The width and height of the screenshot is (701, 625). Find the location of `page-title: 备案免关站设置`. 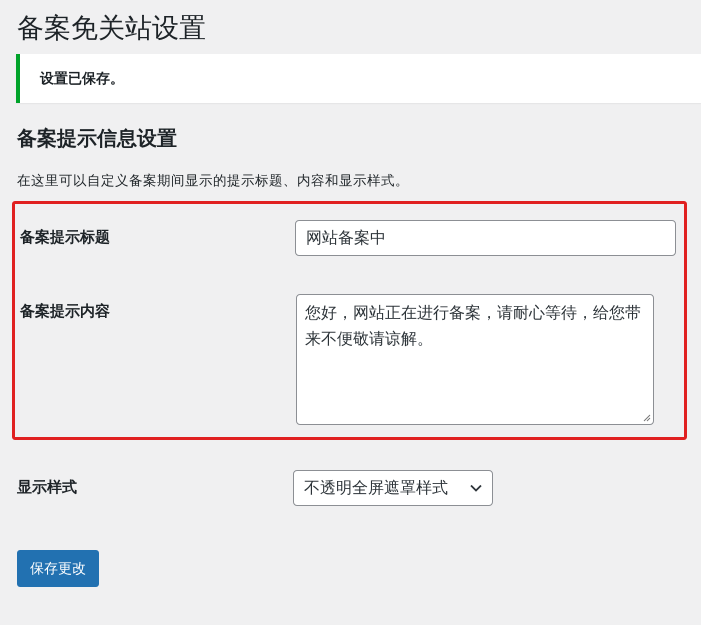

page-title: 备案免关站设置 is located at coordinates (111, 28).